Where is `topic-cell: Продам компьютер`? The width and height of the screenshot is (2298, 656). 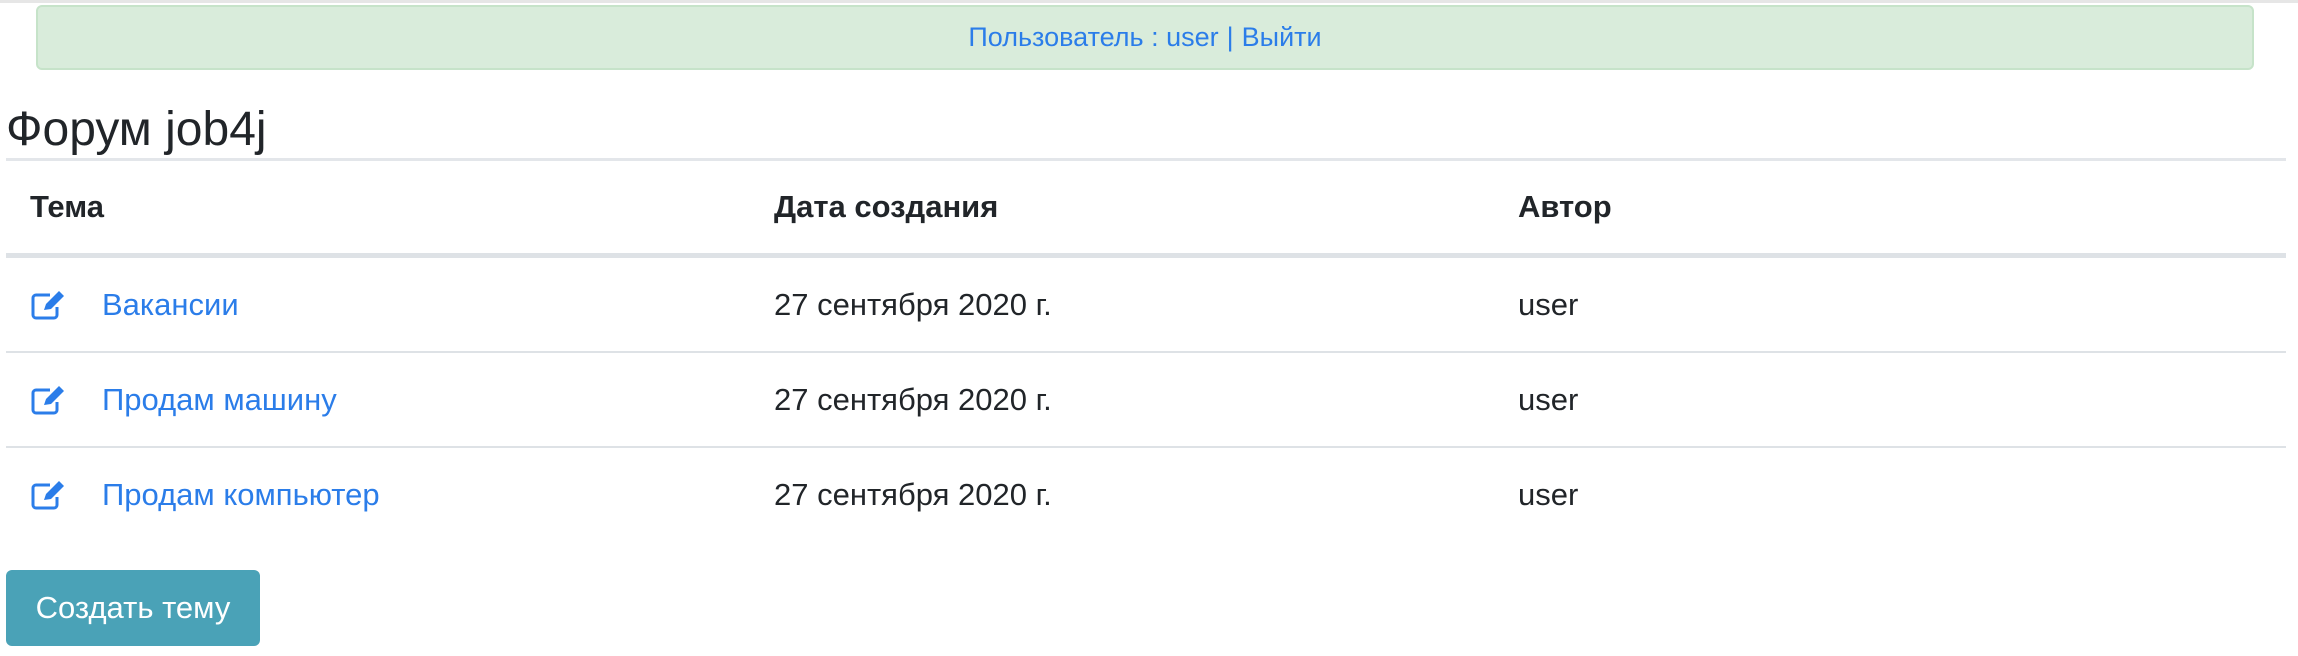 topic-cell: Продам компьютер is located at coordinates (378, 494).